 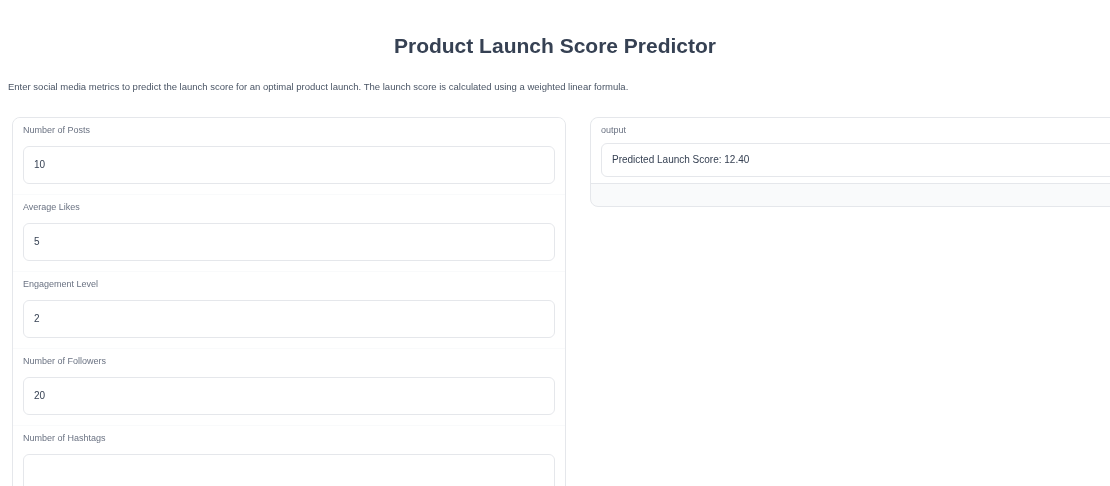 I want to click on number-input: 2, so click(x=289, y=318).